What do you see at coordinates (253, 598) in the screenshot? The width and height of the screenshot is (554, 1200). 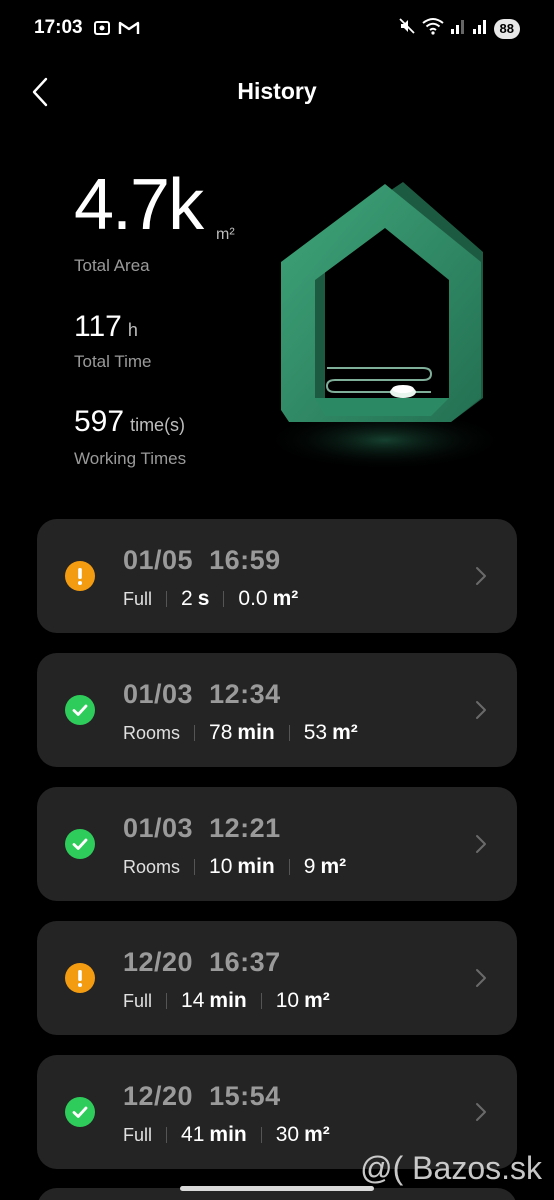 I see `record-area-value: 0.0` at bounding box center [253, 598].